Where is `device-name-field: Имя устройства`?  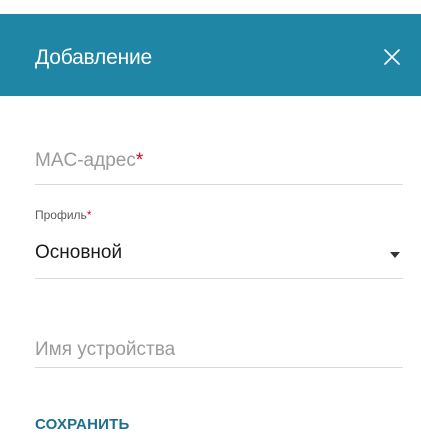 device-name-field: Имя устройства is located at coordinates (219, 350).